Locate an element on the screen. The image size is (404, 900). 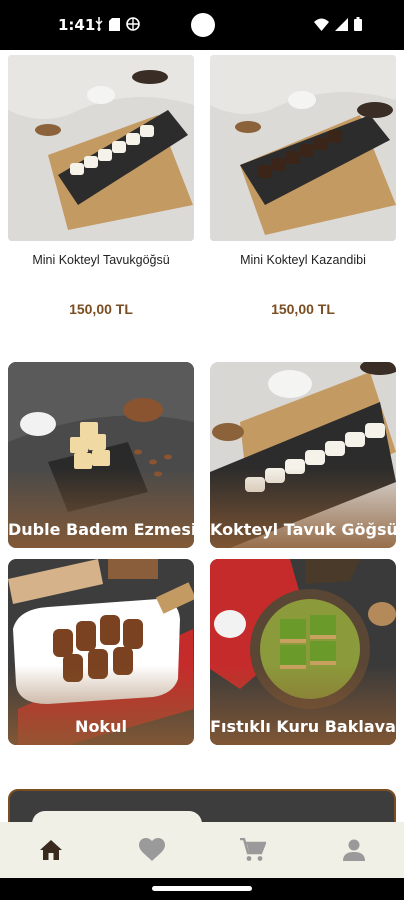
status-bar: 1:41 is located at coordinates (202, 25).